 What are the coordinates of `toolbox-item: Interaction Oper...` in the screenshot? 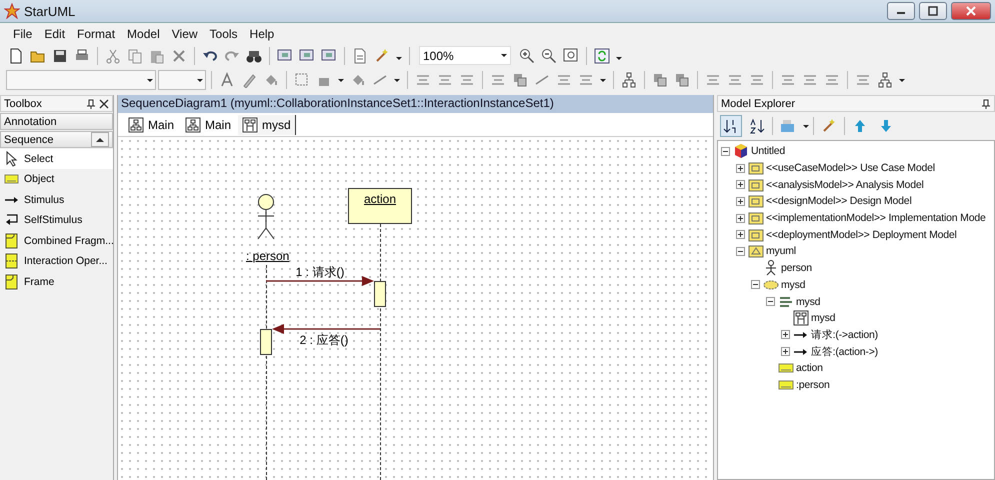 It's located at (56, 261).